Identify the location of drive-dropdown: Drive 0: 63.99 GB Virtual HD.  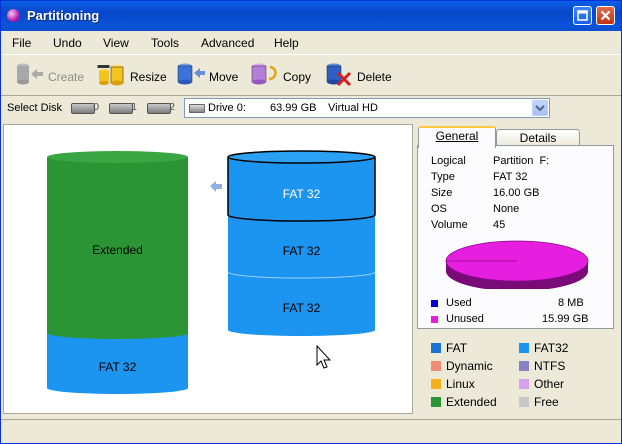
(367, 108).